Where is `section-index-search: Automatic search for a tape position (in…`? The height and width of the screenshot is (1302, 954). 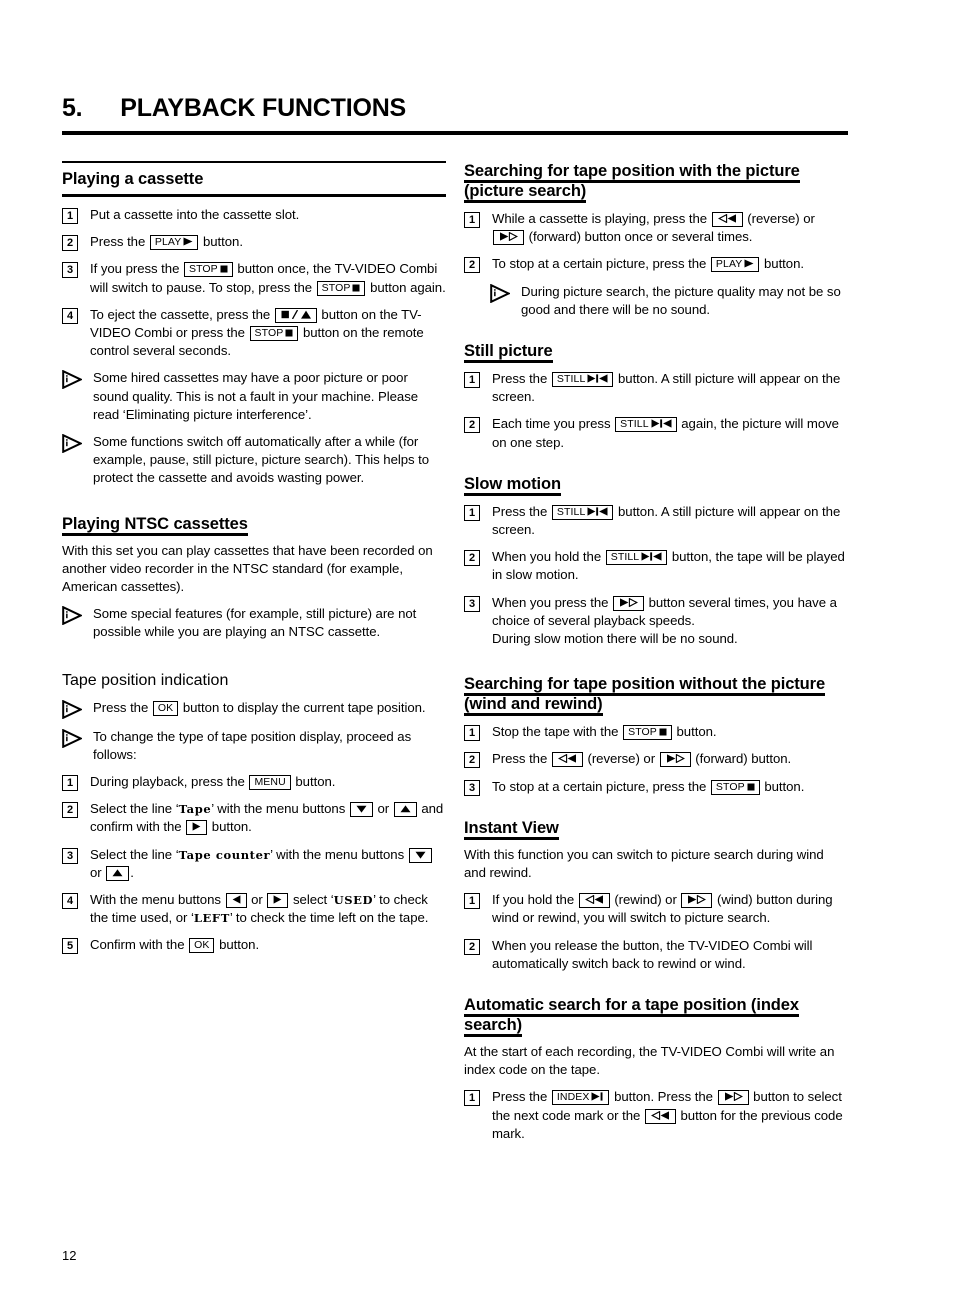
section-index-search: Automatic search for a tape position (in… is located at coordinates (656, 1069).